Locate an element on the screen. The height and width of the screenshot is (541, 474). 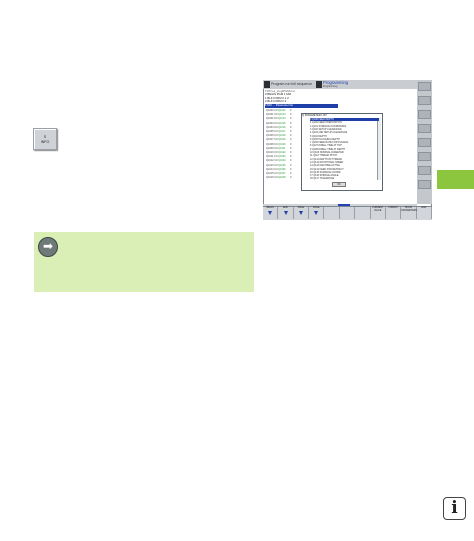
mode-run-label: Program run full sequence is located at coordinates (293, 84).